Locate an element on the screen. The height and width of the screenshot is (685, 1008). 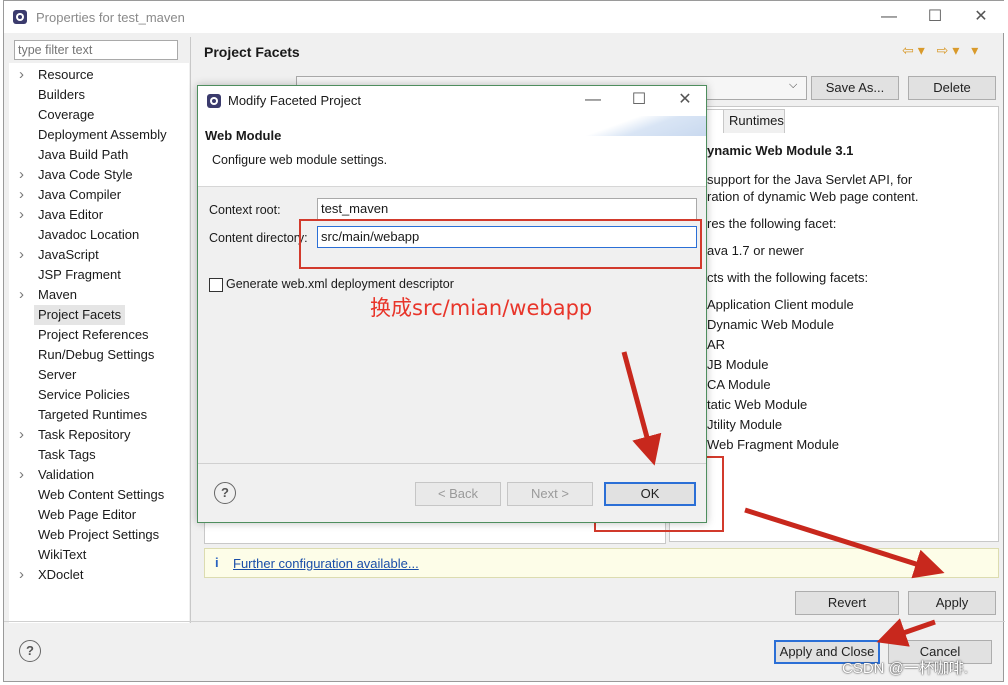
arrow-to-ok is located at coordinates (641, 408).